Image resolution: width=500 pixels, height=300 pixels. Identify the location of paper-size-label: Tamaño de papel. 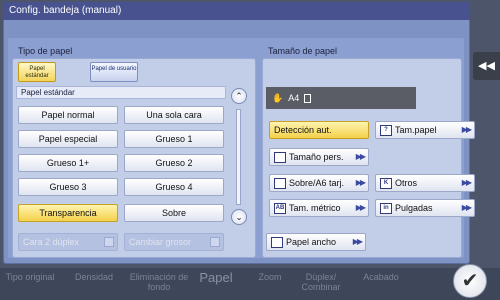
(303, 51).